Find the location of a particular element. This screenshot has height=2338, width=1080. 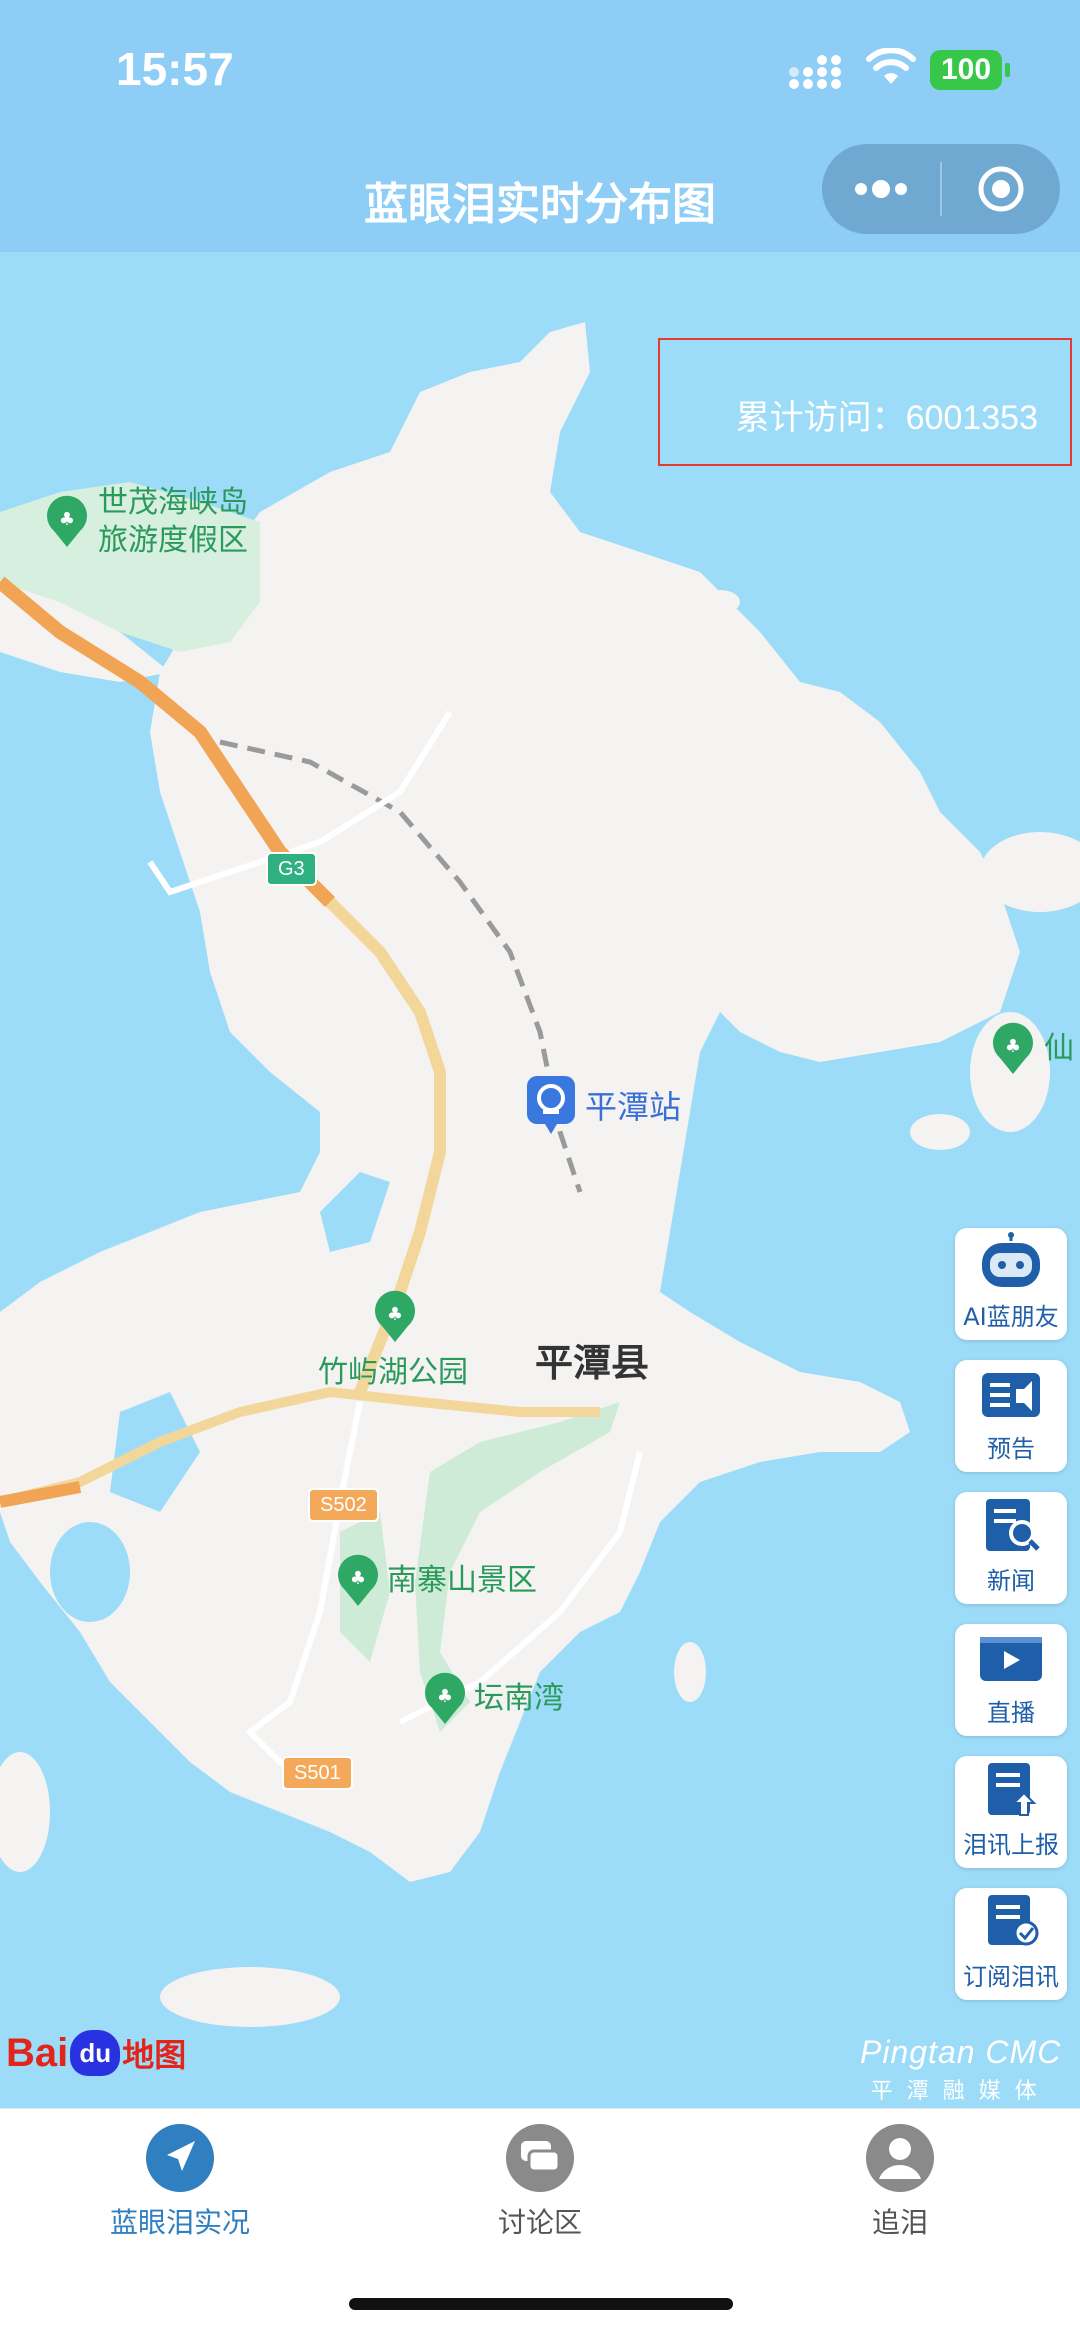

close-miniprogram-button is located at coordinates (1001, 189).